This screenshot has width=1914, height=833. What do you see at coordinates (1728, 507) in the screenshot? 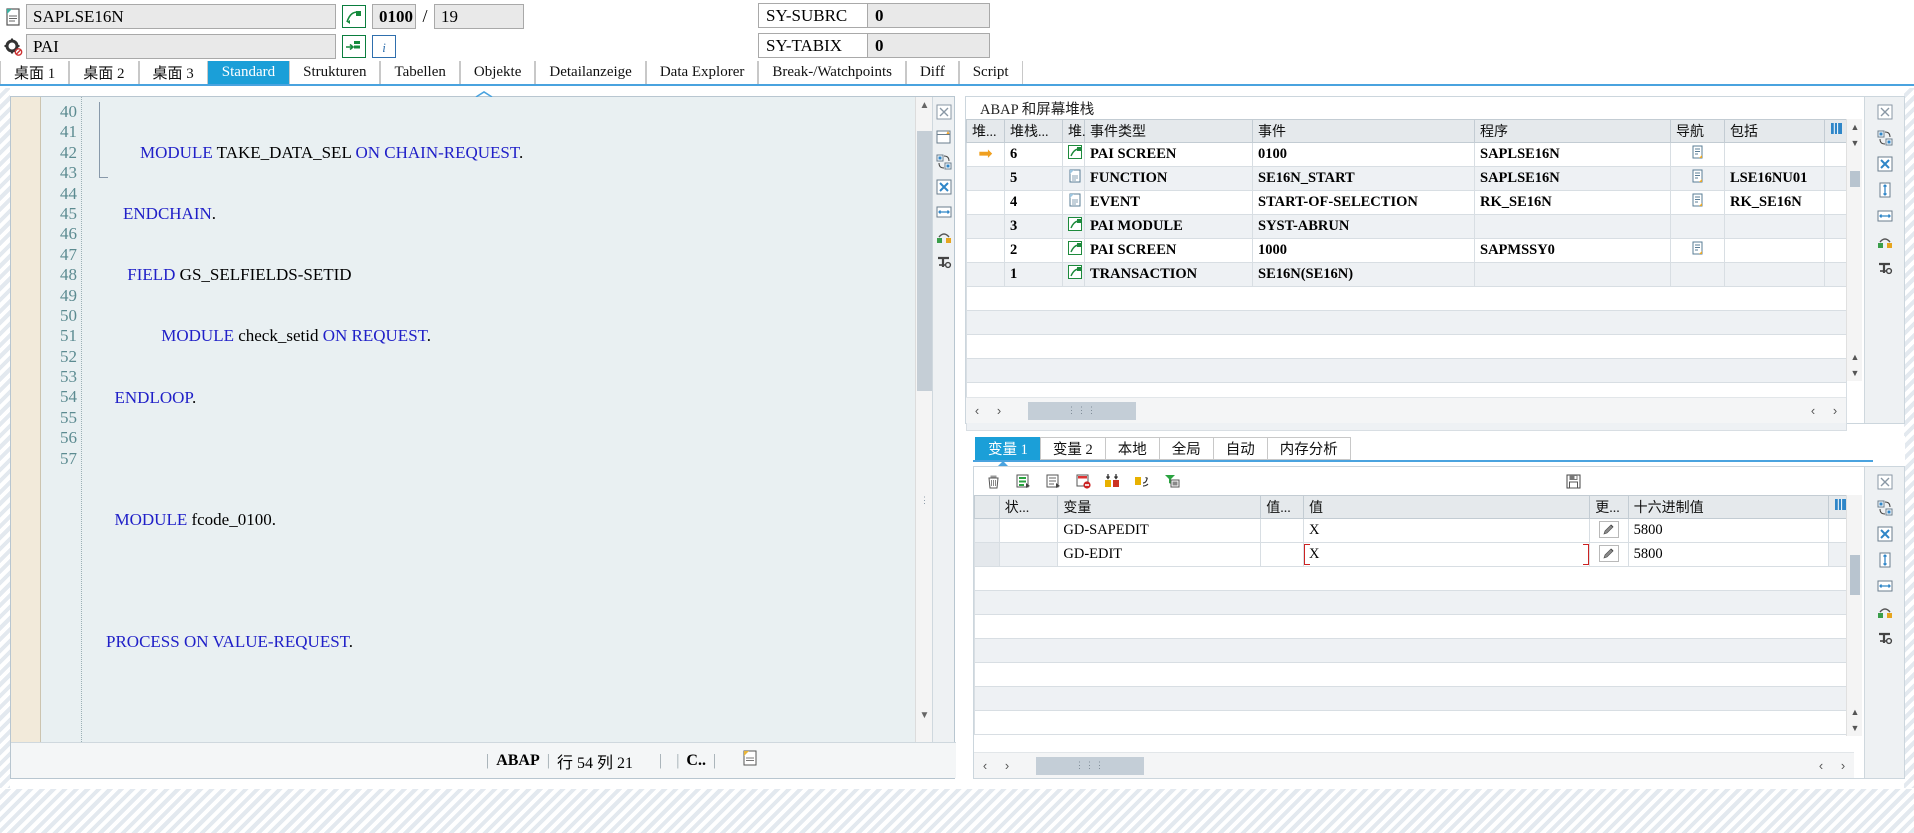
I see `variables-col-hex: 十六进制值` at bounding box center [1728, 507].